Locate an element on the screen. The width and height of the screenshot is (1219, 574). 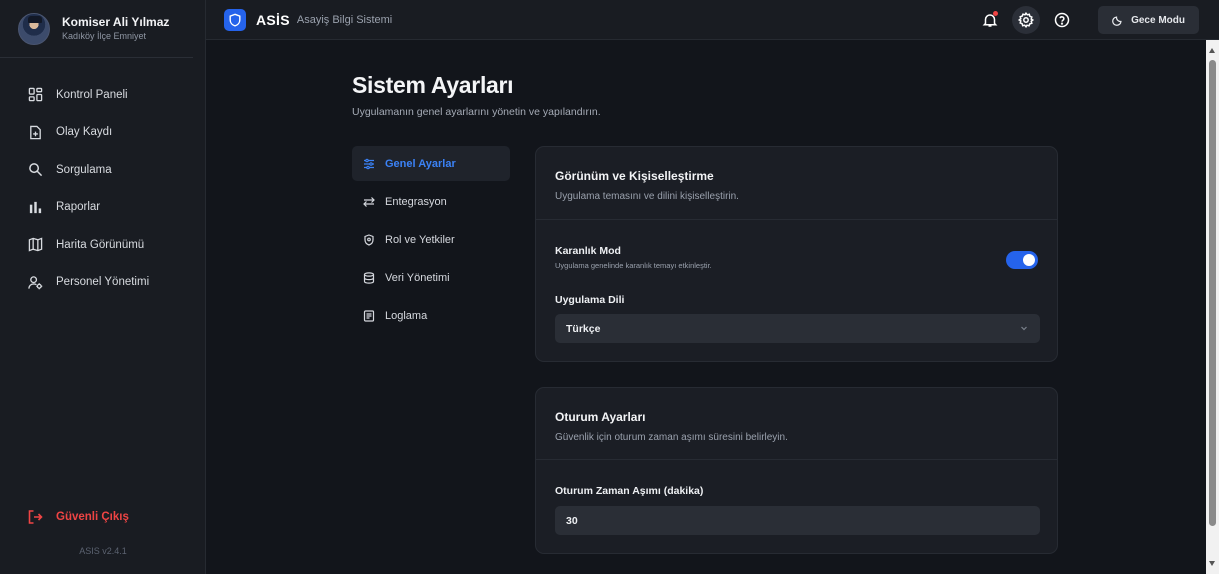
night-mode-button: Gece Modu is located at coordinates (1148, 20).